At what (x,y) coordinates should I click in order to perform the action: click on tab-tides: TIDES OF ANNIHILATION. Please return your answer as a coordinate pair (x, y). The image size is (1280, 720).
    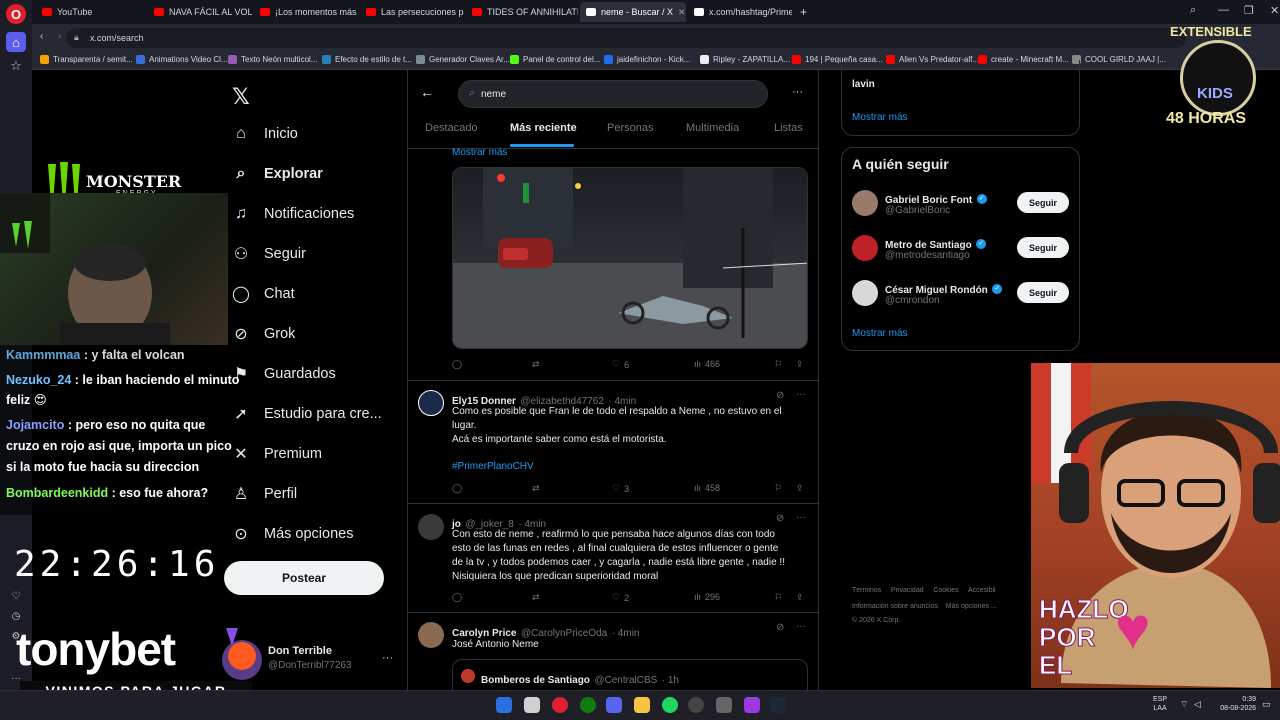
    Looking at the image, I should click on (522, 12).